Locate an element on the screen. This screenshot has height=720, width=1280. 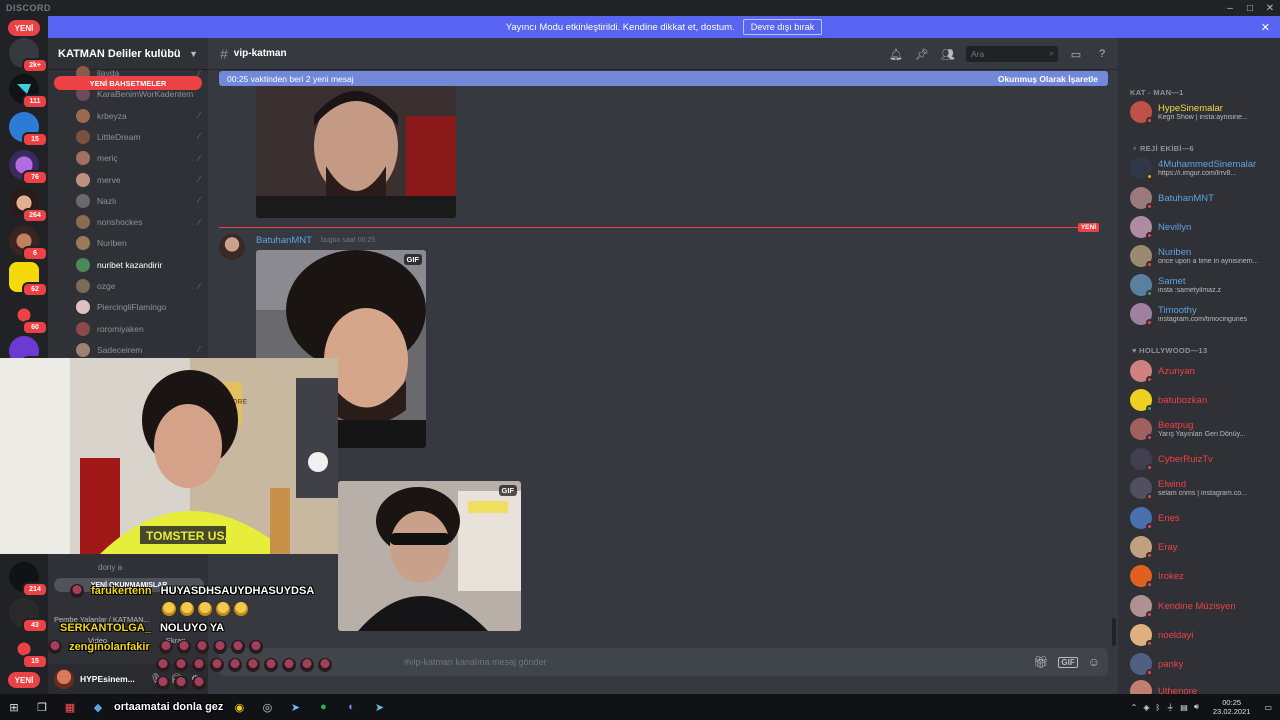
chevron-up-icon: ⌃ is located at coordinates (1134, 707).